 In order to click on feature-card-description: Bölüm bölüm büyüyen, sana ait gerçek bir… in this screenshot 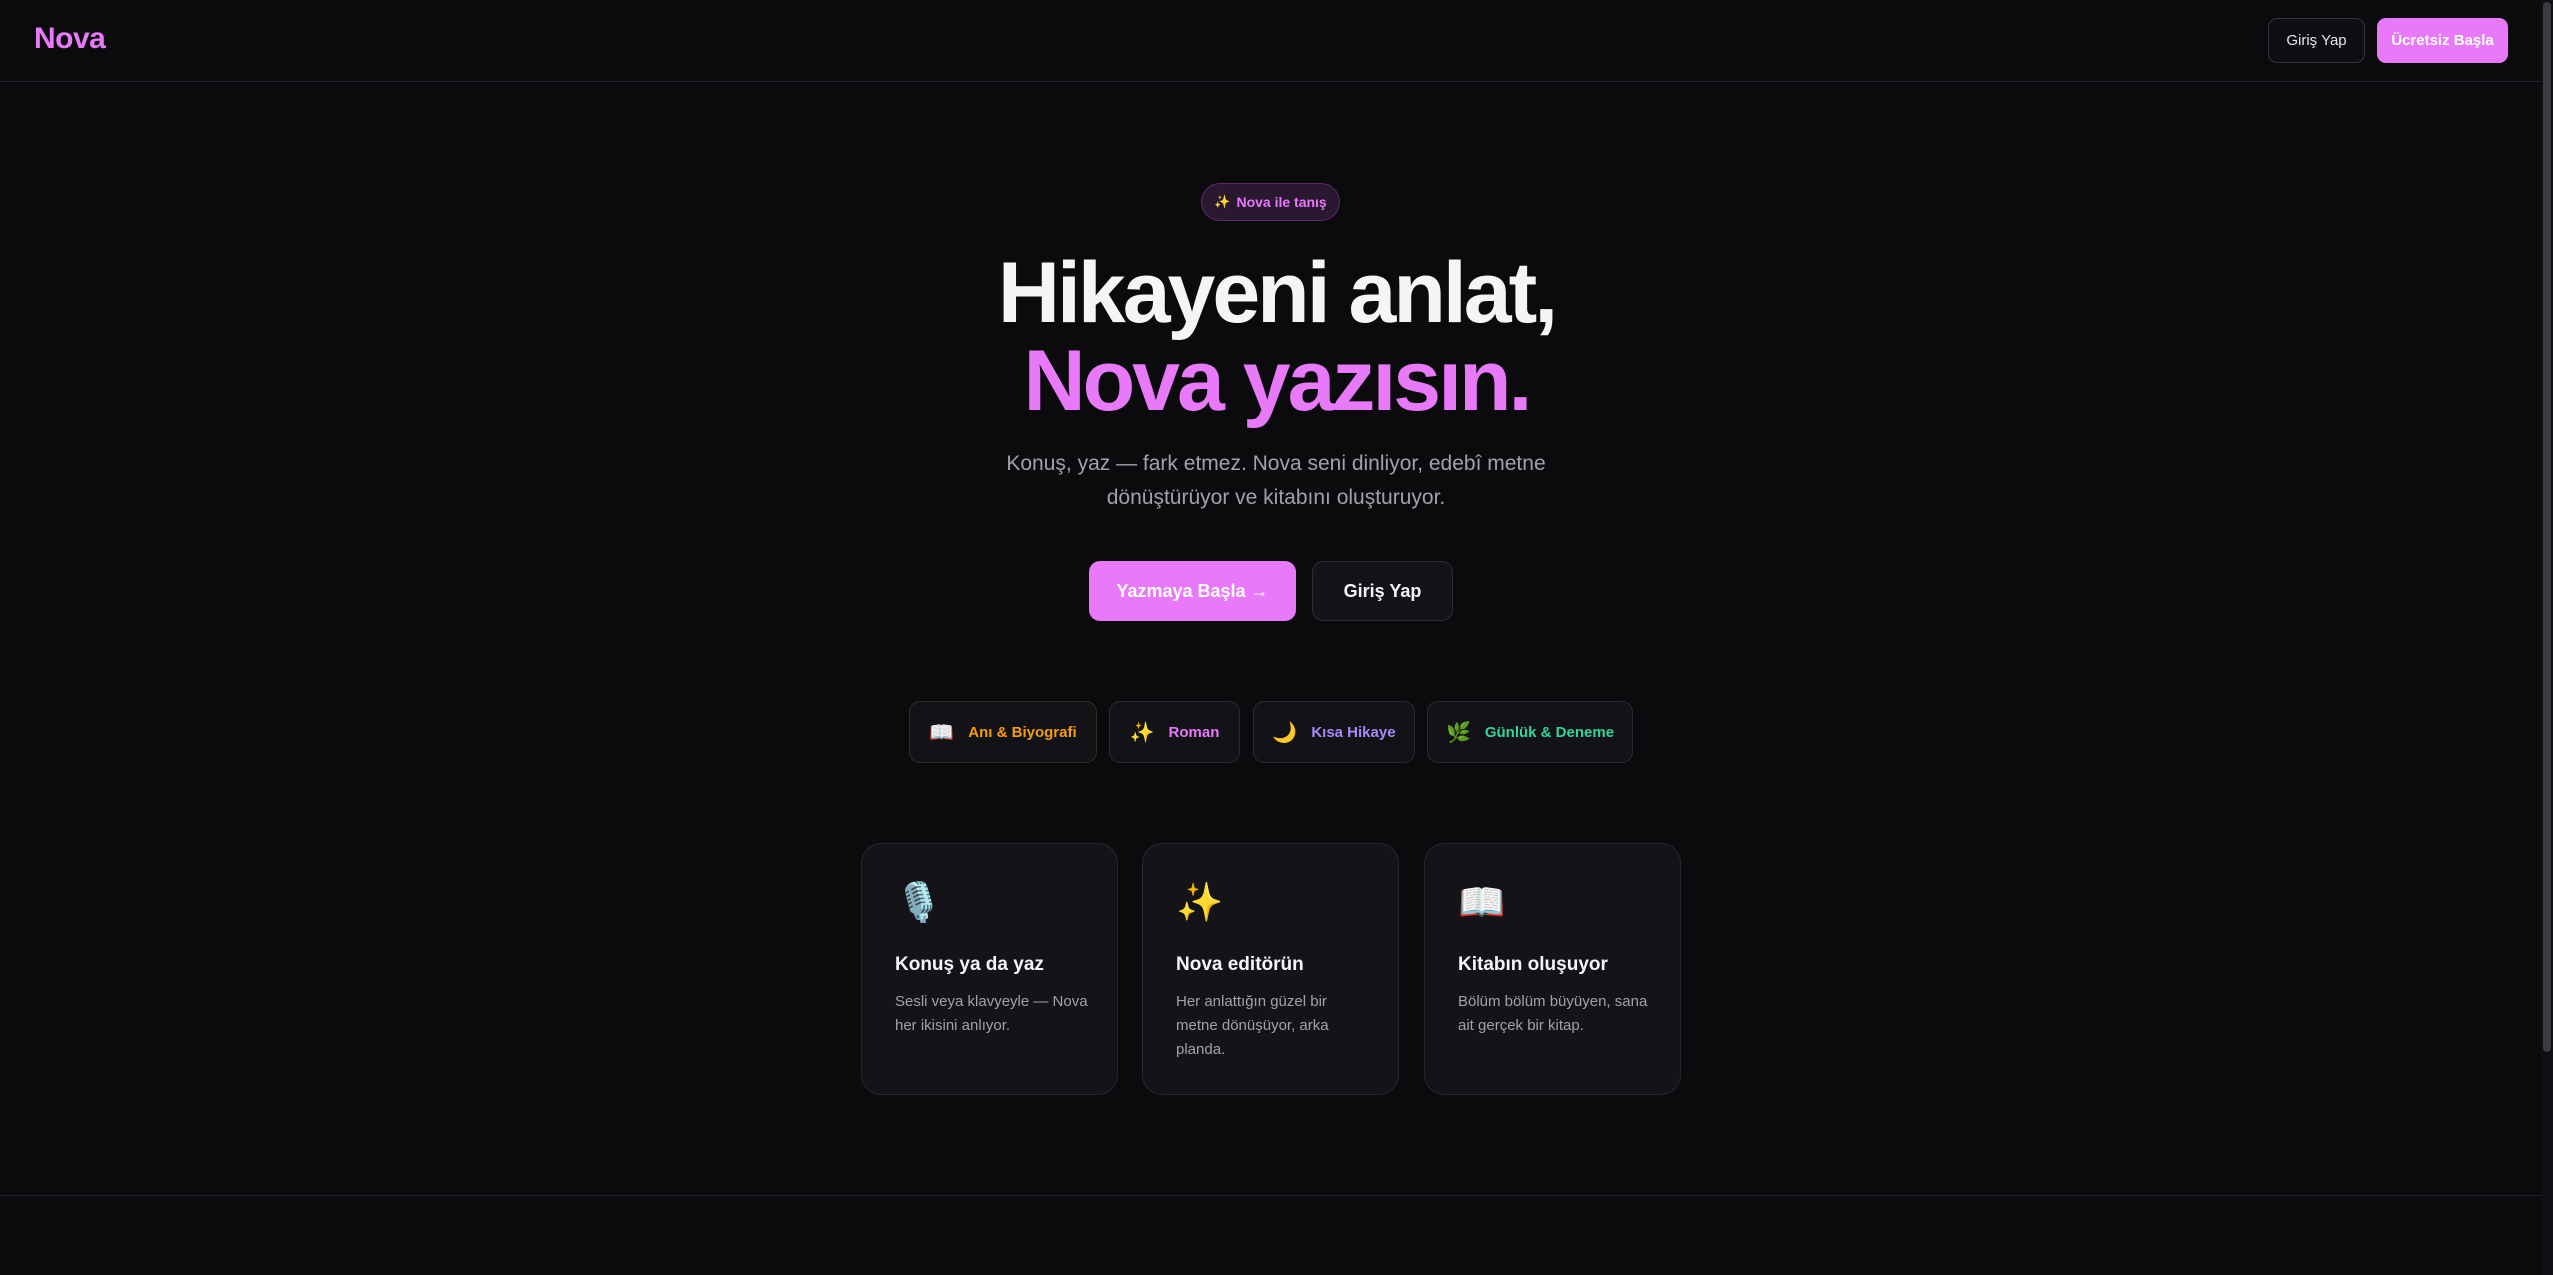, I will do `click(1553, 1013)`.